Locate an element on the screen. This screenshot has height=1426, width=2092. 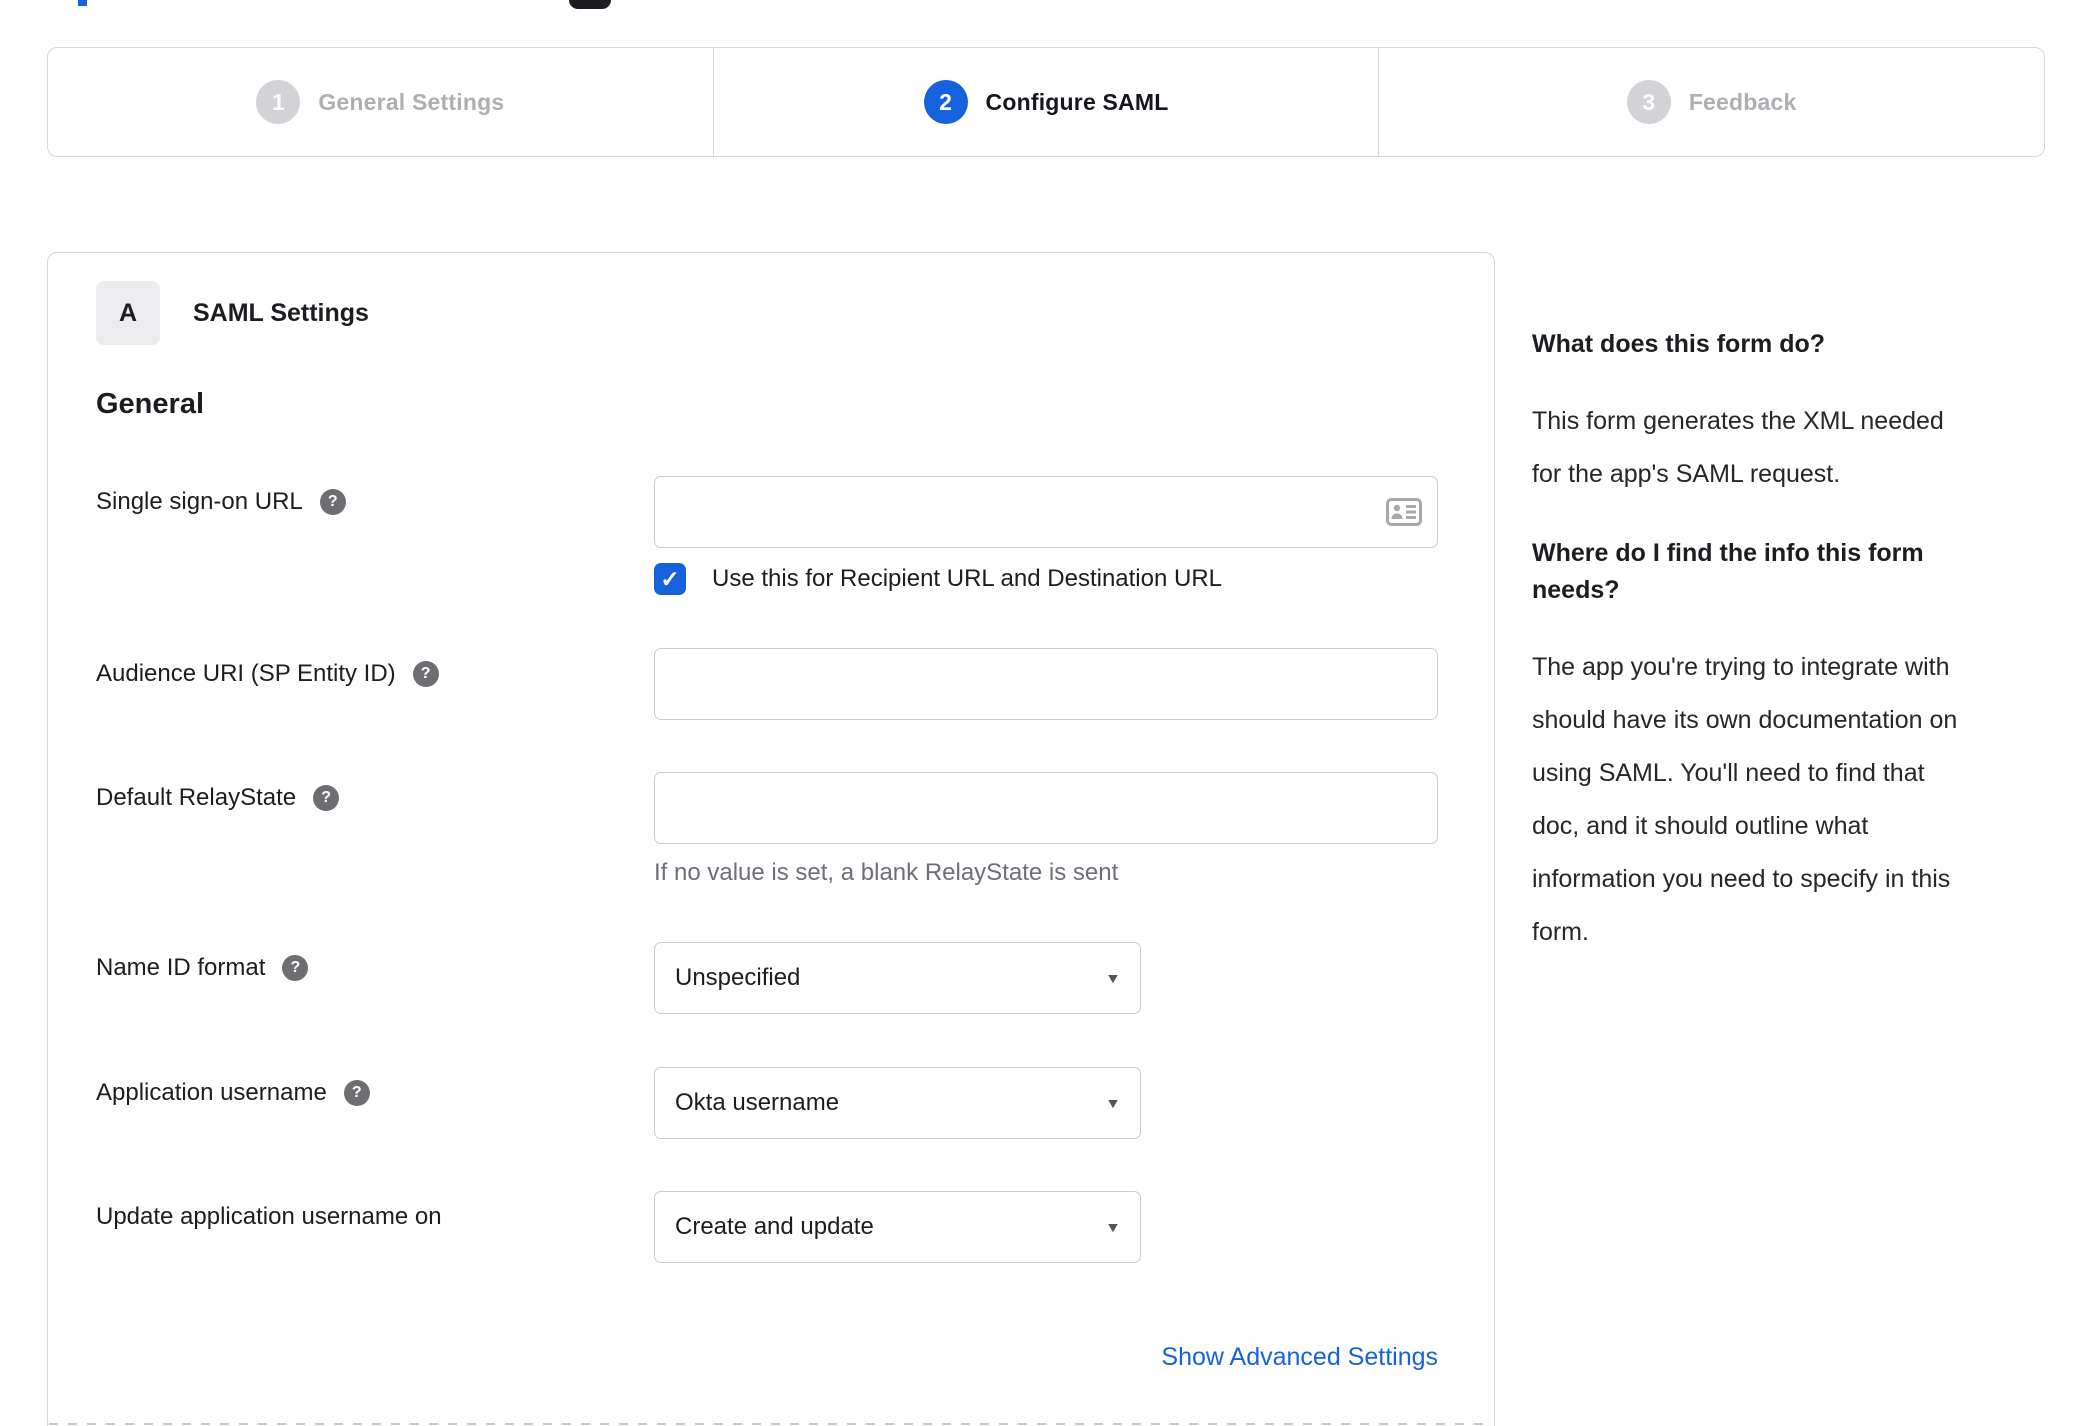
sidebar-heading-what: What does this form do? is located at coordinates (1679, 344).